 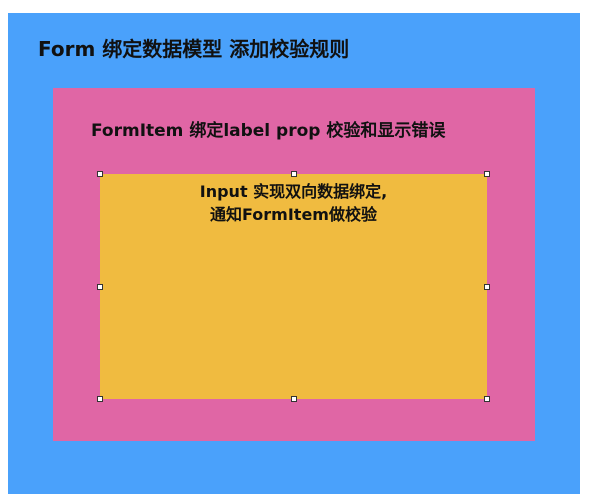 I want to click on formitem-title: FormItem 绑定label prop 校验和显示错误, so click(x=268, y=131).